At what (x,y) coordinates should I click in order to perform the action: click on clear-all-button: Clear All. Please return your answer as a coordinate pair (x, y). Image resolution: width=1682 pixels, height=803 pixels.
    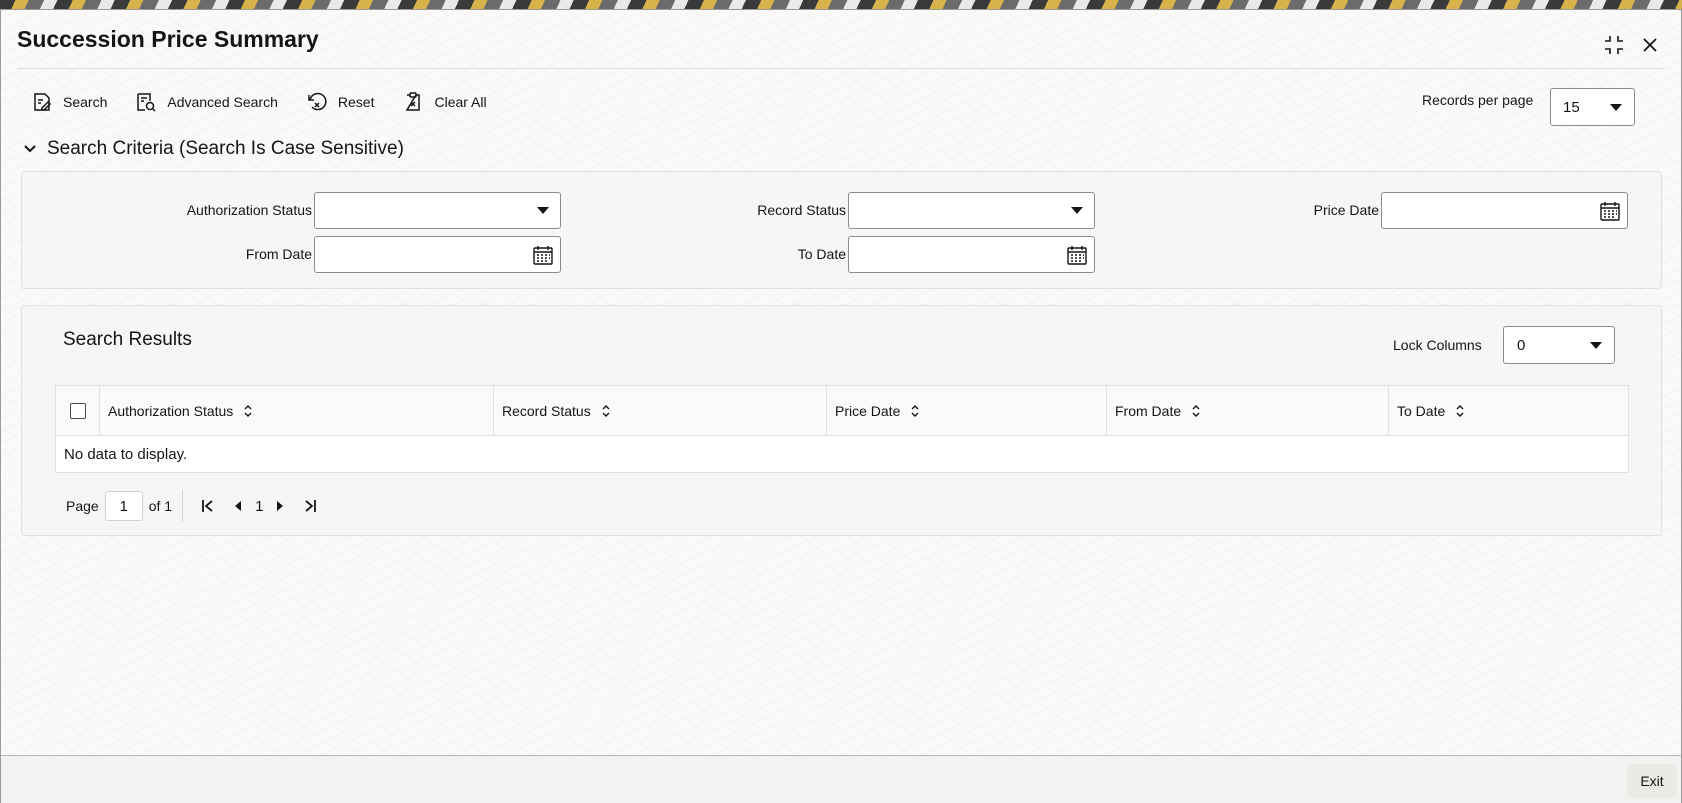
    Looking at the image, I should click on (444, 102).